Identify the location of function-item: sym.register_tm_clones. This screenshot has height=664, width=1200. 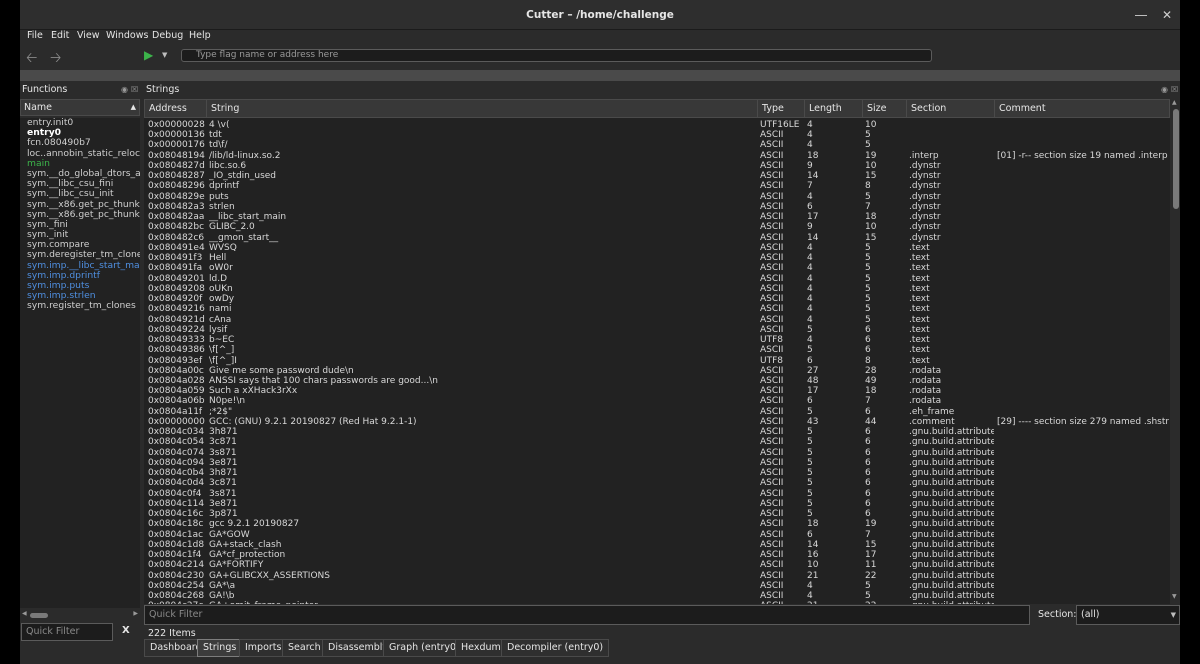
(80, 306).